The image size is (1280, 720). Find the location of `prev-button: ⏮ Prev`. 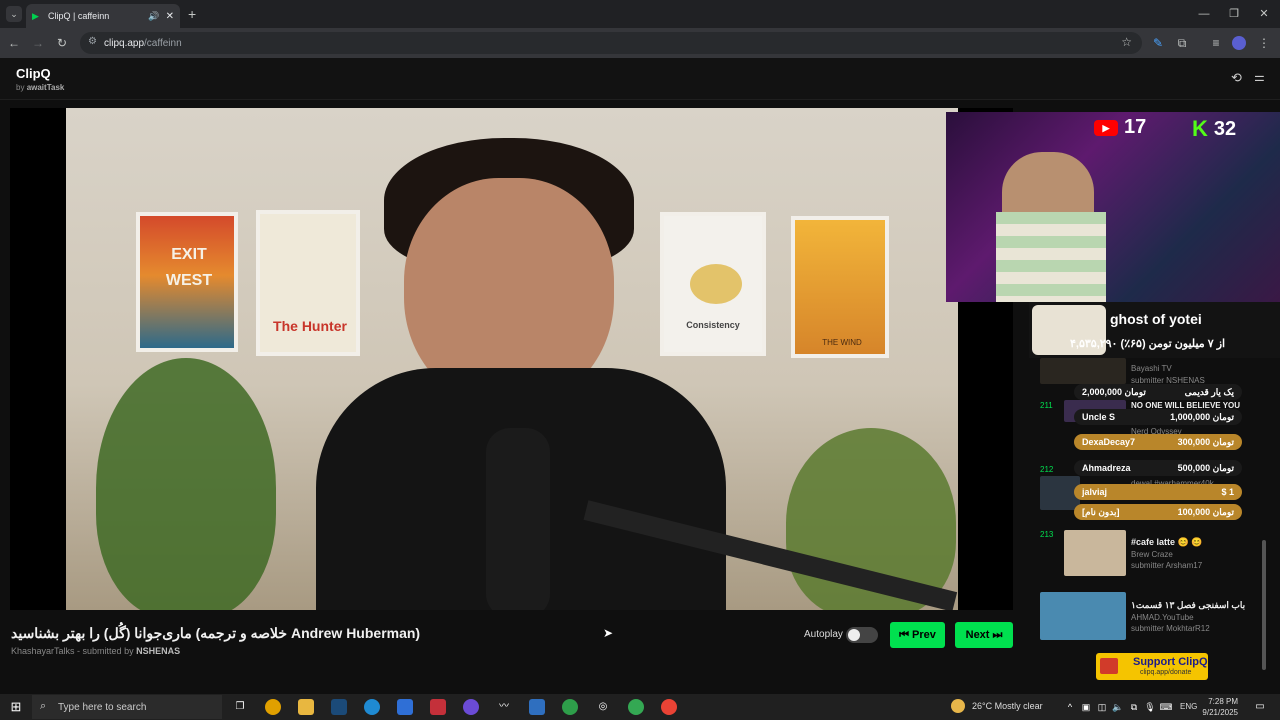

prev-button: ⏮ Prev is located at coordinates (917, 635).